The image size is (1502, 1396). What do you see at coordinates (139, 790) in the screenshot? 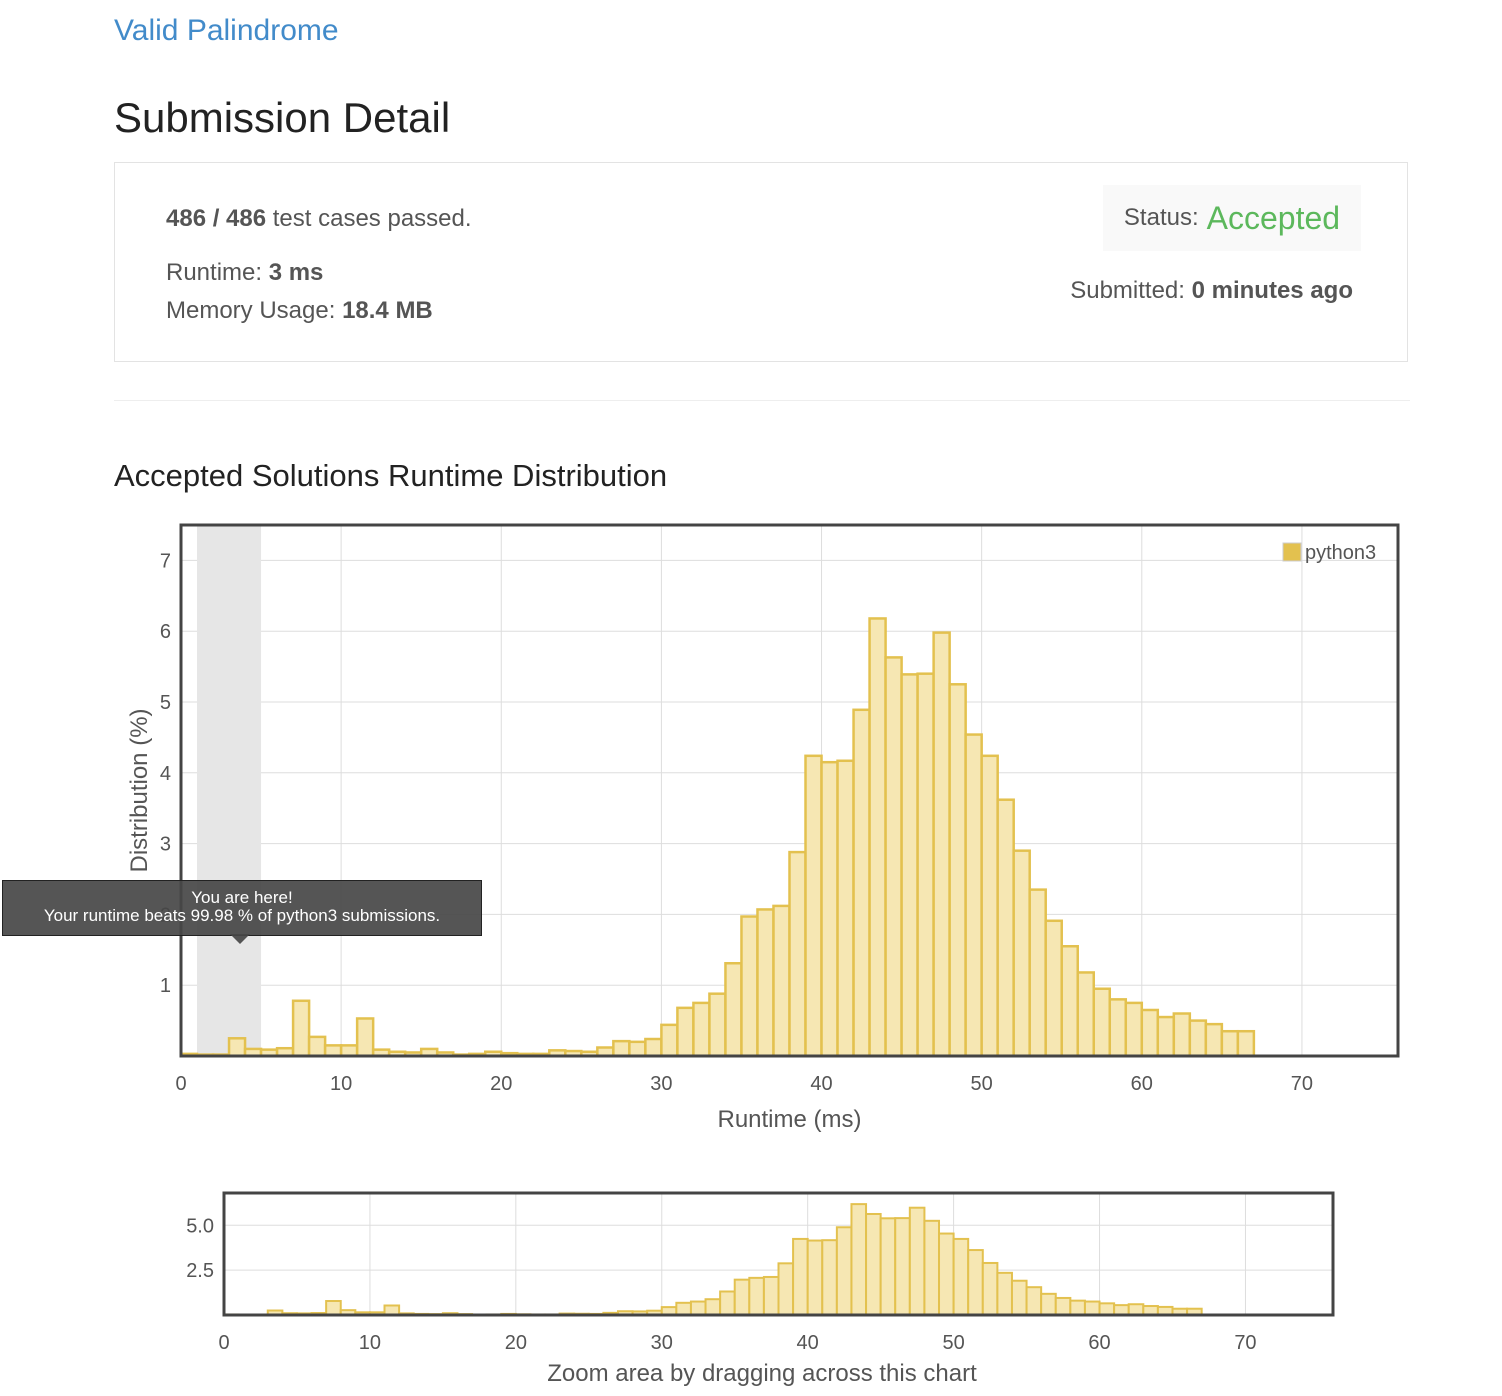
I see `y-axis-title: Distribution (%)` at bounding box center [139, 790].